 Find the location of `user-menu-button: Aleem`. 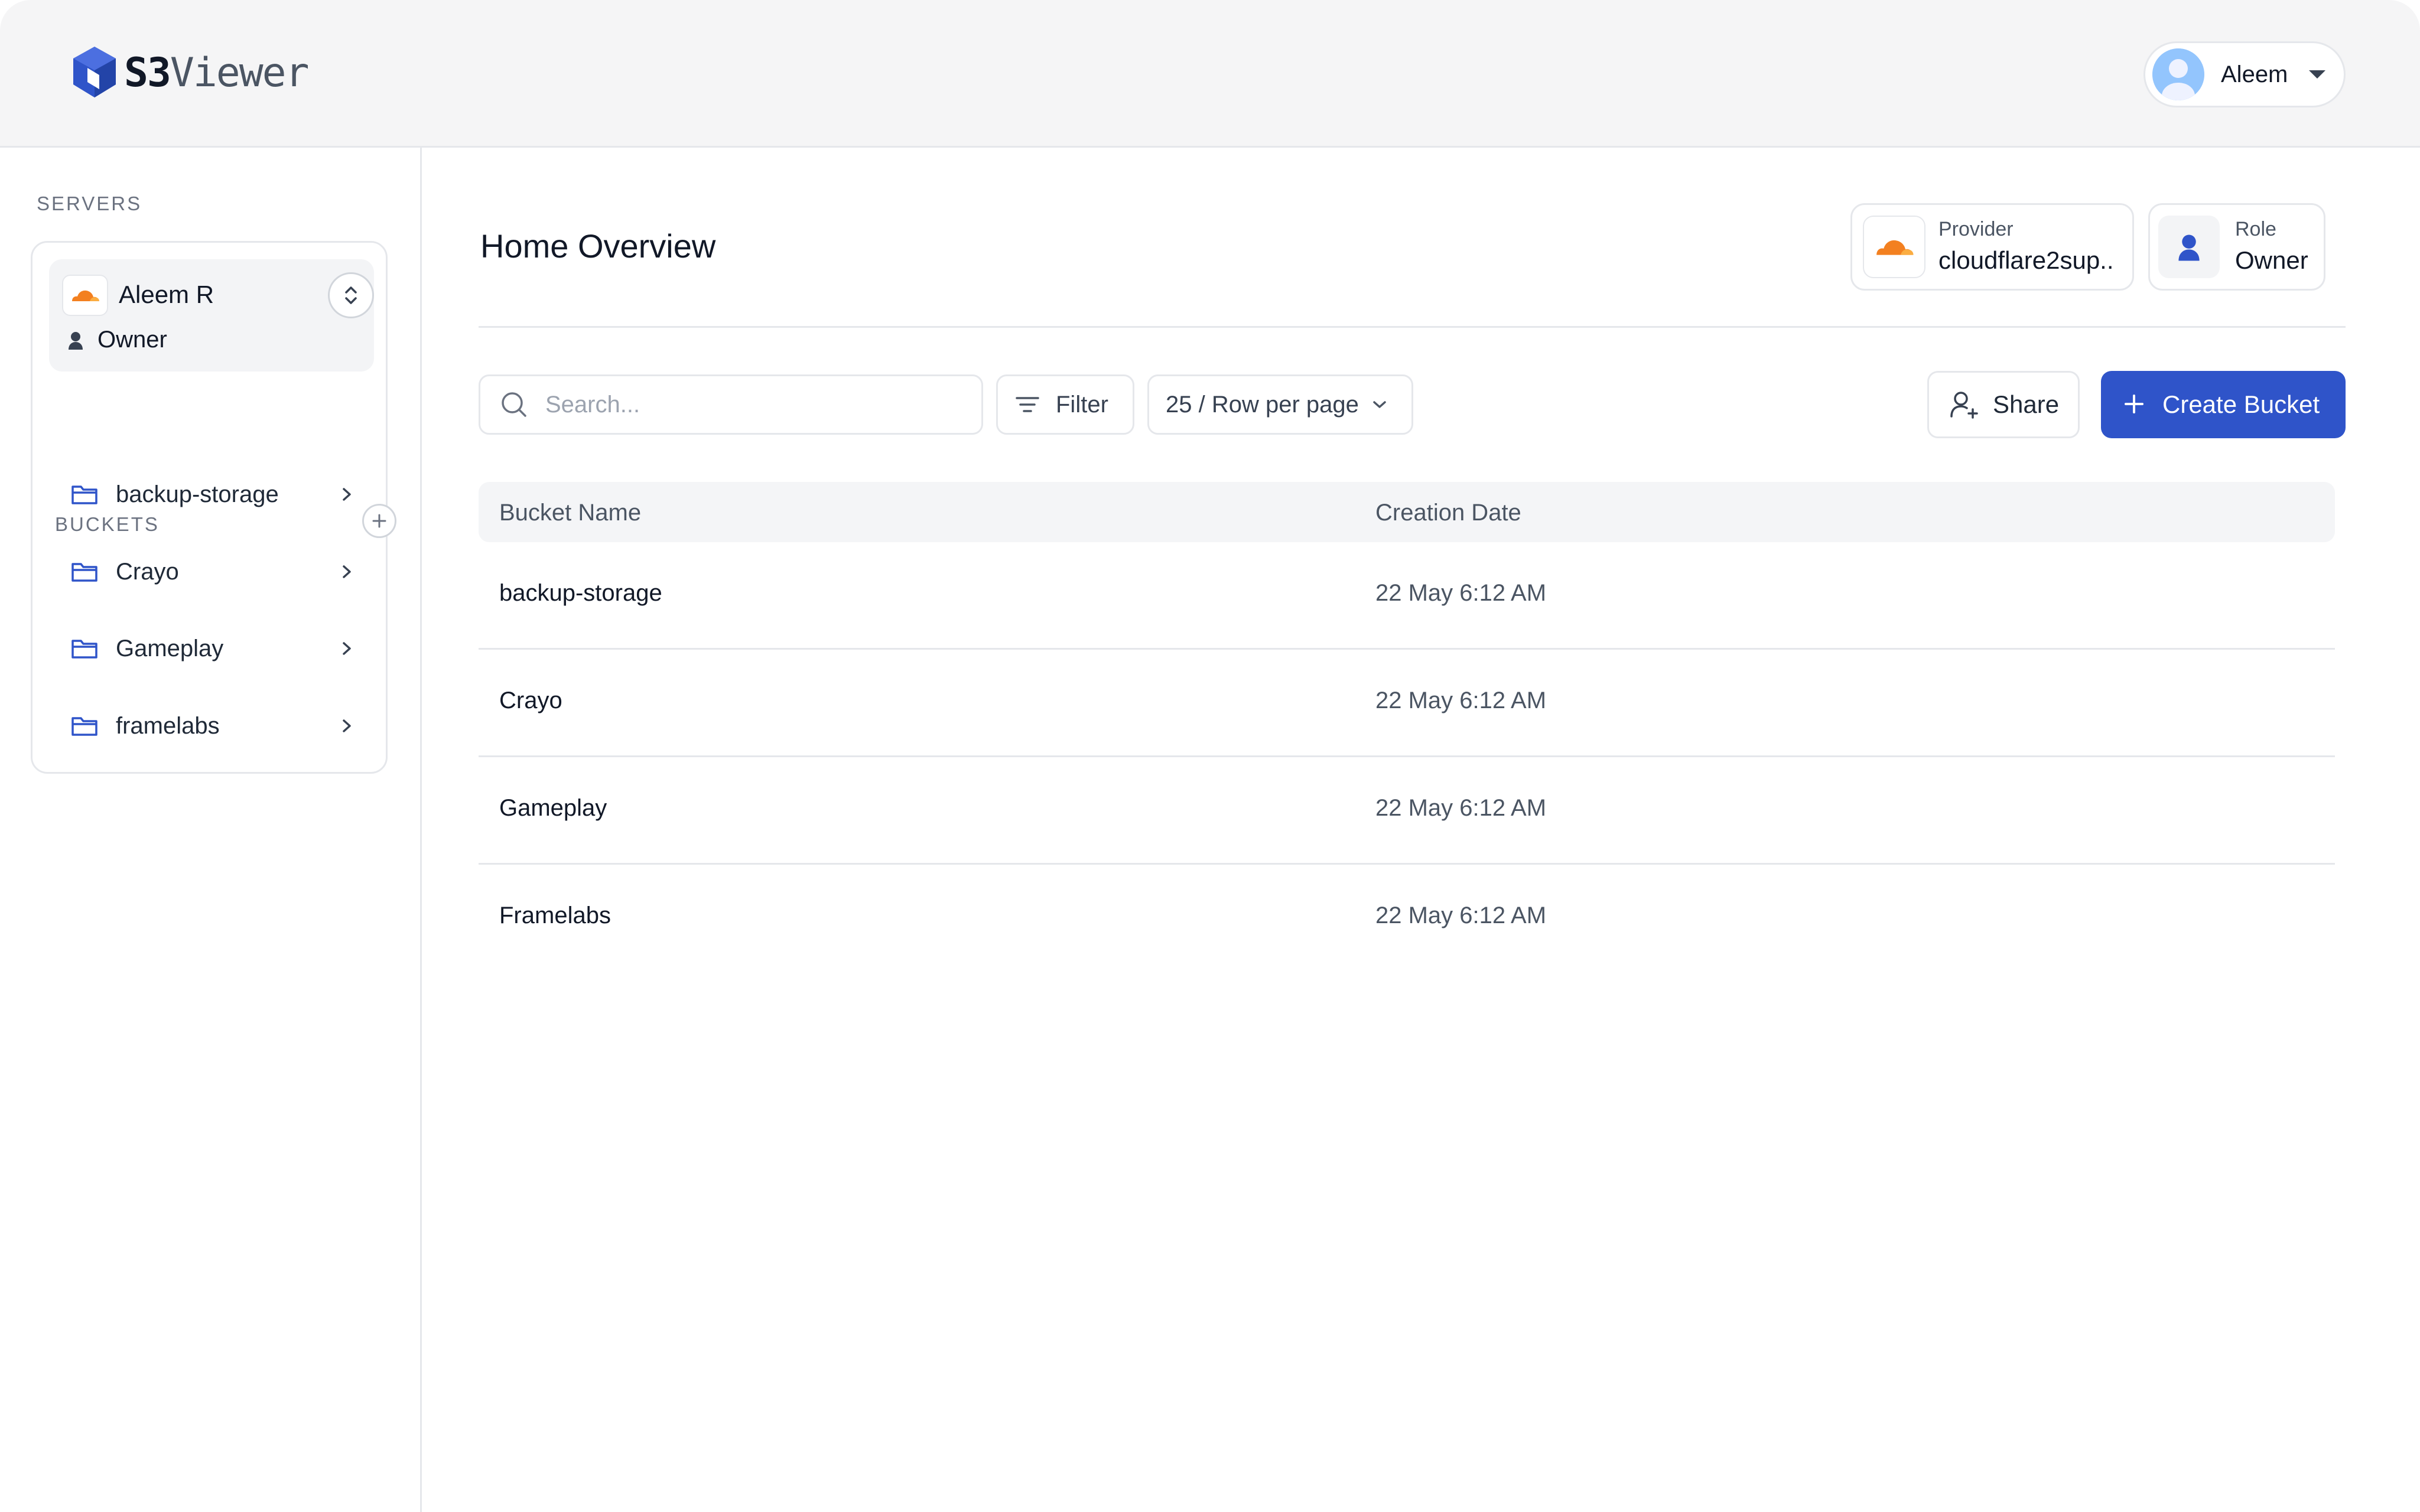

user-menu-button: Aleem is located at coordinates (2244, 74).